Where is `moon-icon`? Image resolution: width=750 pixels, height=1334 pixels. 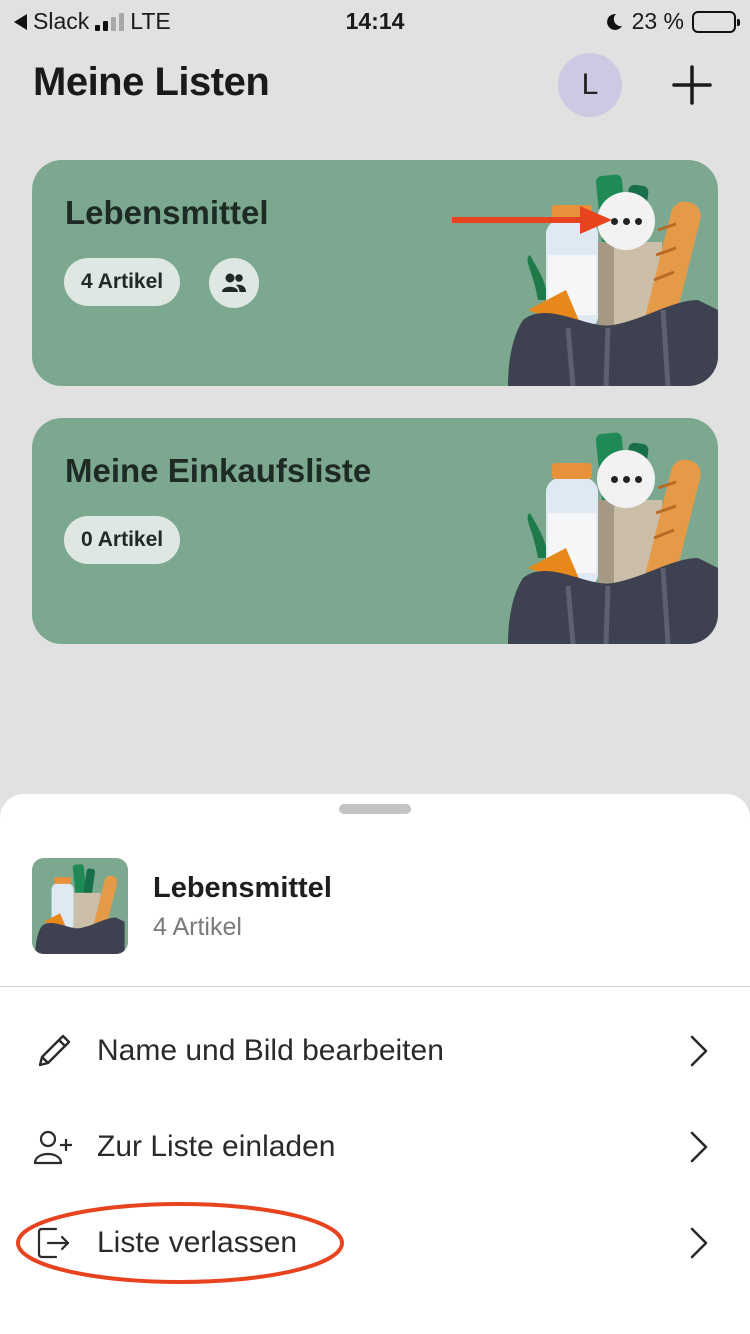 moon-icon is located at coordinates (614, 21).